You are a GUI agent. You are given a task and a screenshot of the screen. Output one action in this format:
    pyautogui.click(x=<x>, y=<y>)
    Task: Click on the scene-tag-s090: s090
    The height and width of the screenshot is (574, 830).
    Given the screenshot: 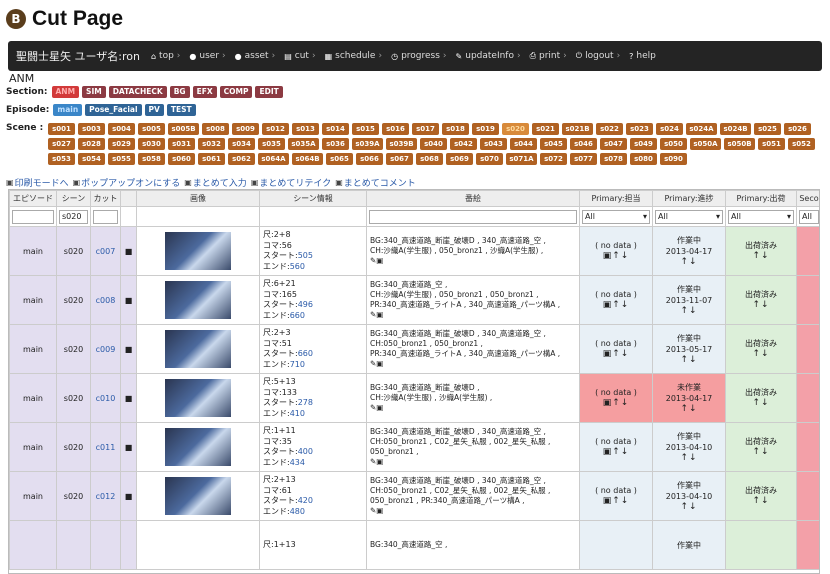 What is the action you would take?
    pyautogui.click(x=673, y=159)
    